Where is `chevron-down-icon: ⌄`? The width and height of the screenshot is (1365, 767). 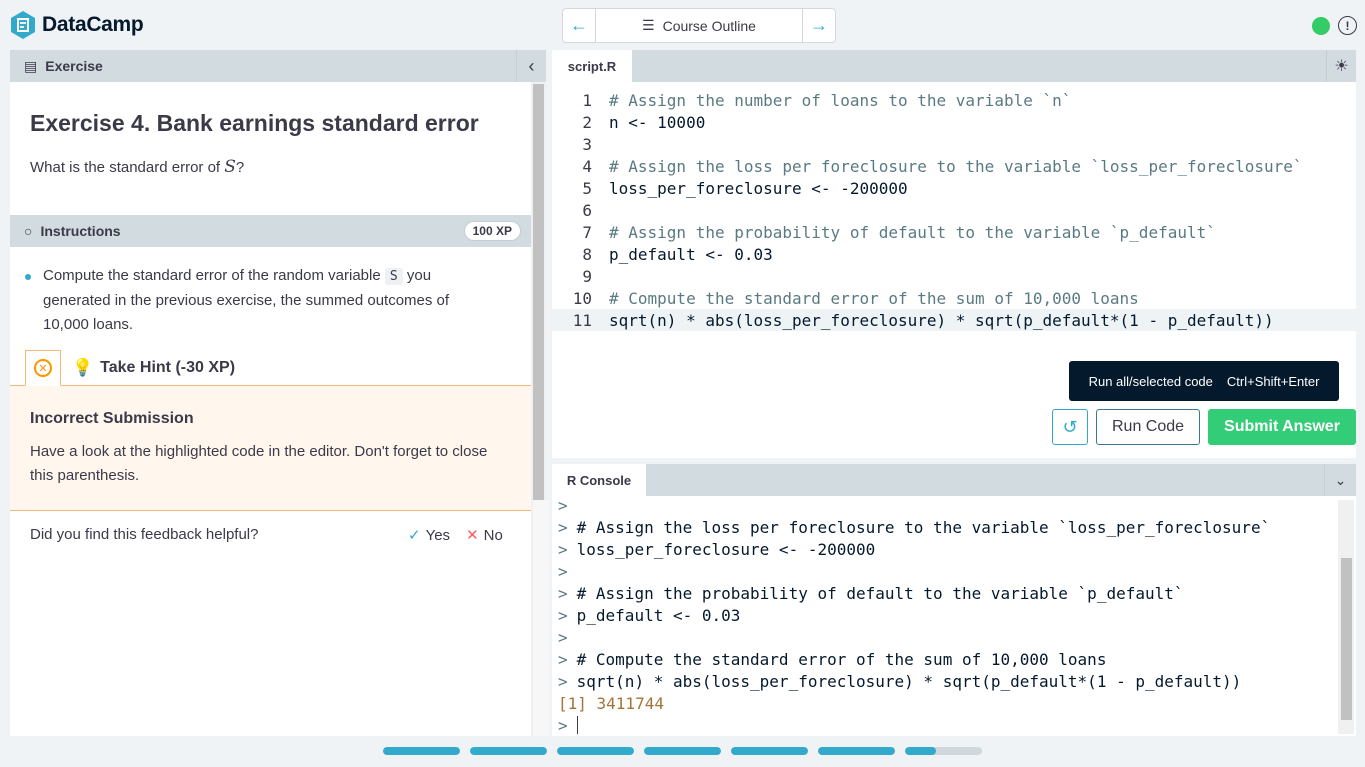
chevron-down-icon: ⌄ is located at coordinates (1340, 480).